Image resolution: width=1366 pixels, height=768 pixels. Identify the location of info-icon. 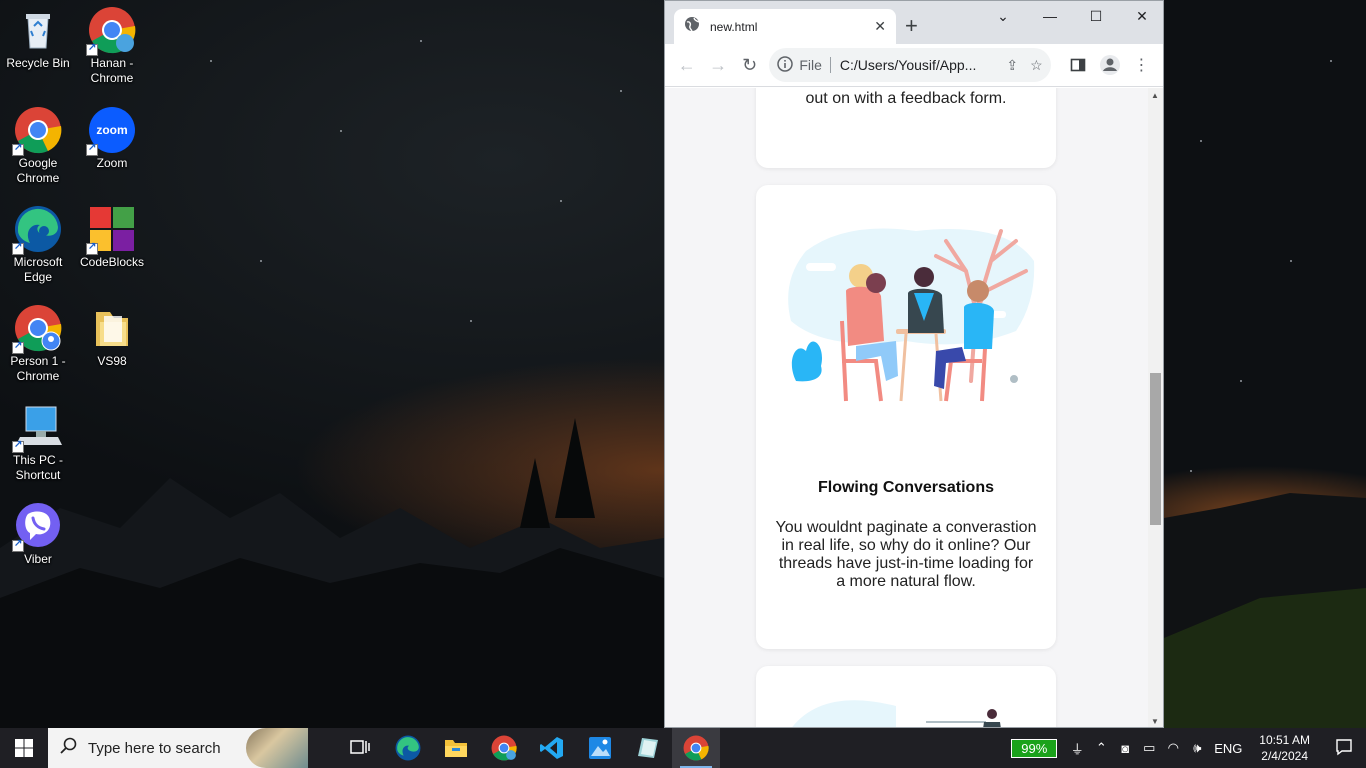
(785, 65).